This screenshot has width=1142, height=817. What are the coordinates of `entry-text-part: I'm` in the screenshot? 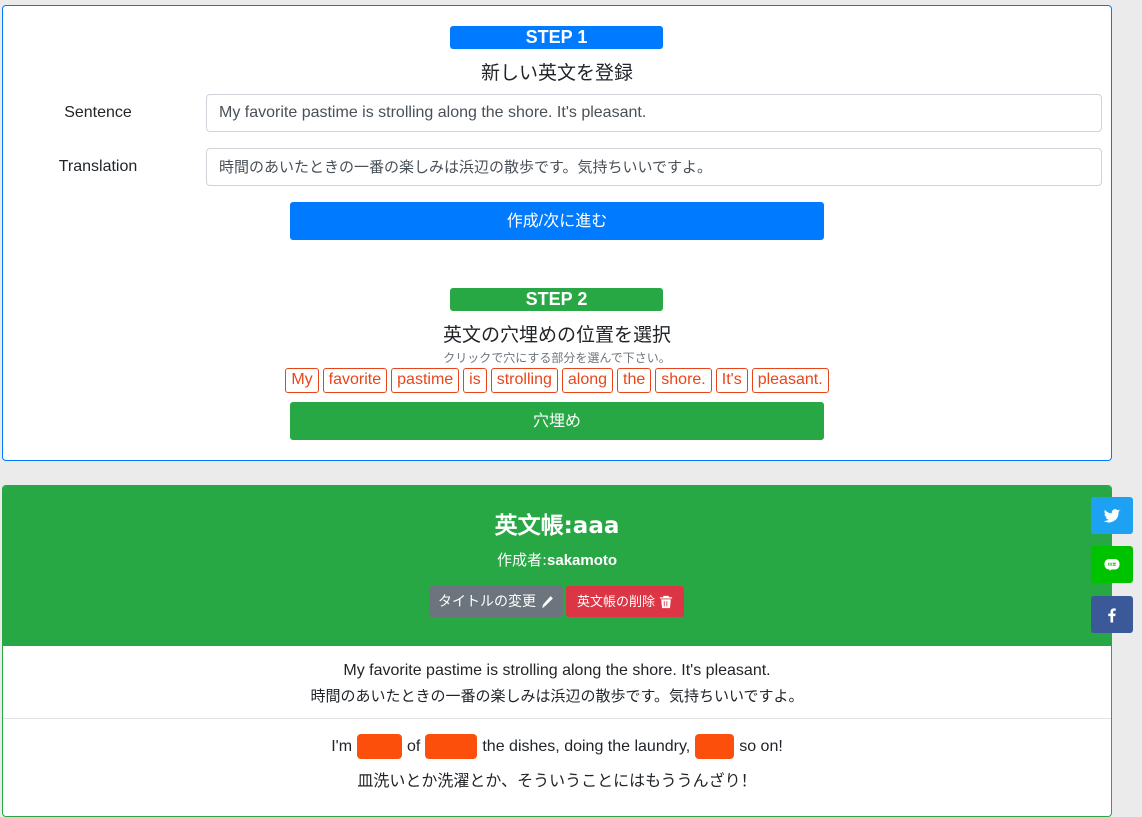 It's located at (342, 746).